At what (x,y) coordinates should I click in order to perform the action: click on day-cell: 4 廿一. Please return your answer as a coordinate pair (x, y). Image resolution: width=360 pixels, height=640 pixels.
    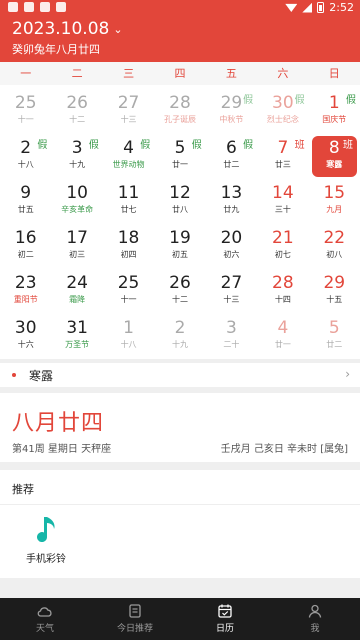
    Looking at the image, I should click on (282, 338).